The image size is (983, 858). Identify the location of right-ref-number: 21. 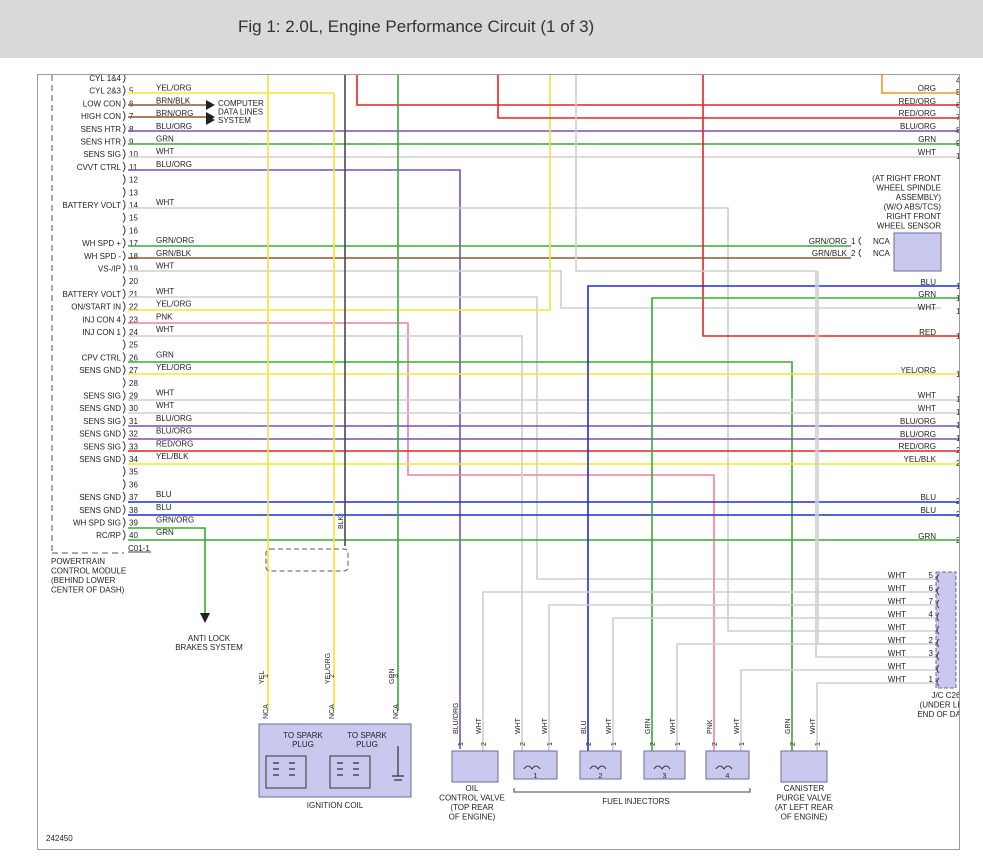
(957, 463).